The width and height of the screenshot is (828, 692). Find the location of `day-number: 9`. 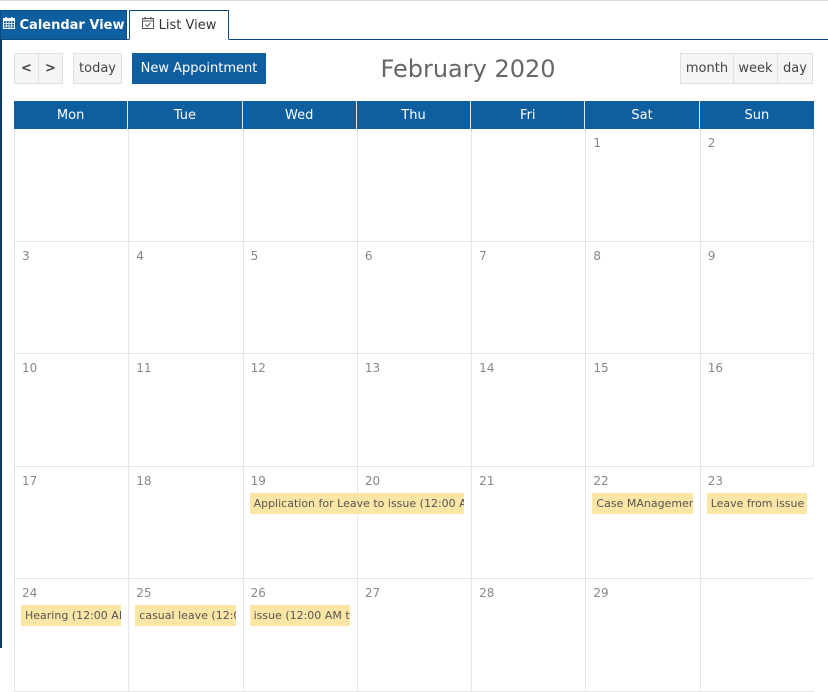

day-number: 9 is located at coordinates (711, 255).